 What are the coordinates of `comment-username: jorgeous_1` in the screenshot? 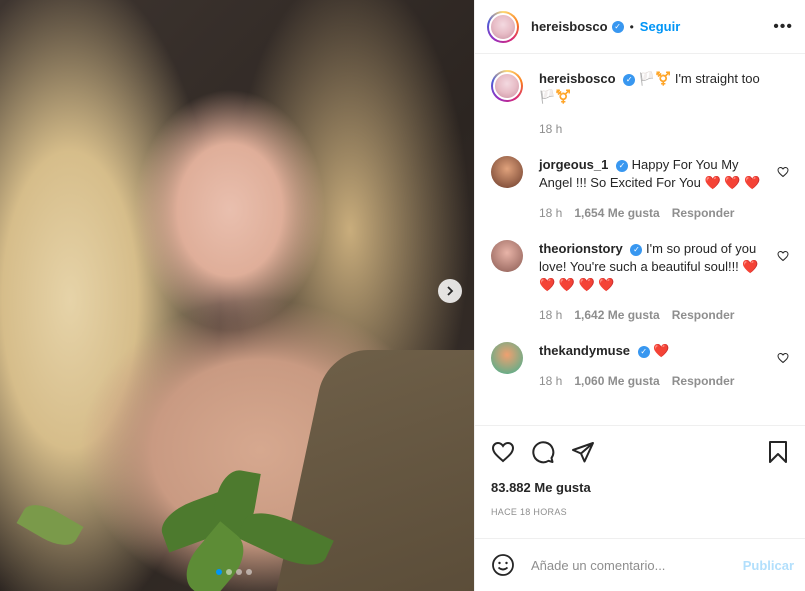 It's located at (573, 164).